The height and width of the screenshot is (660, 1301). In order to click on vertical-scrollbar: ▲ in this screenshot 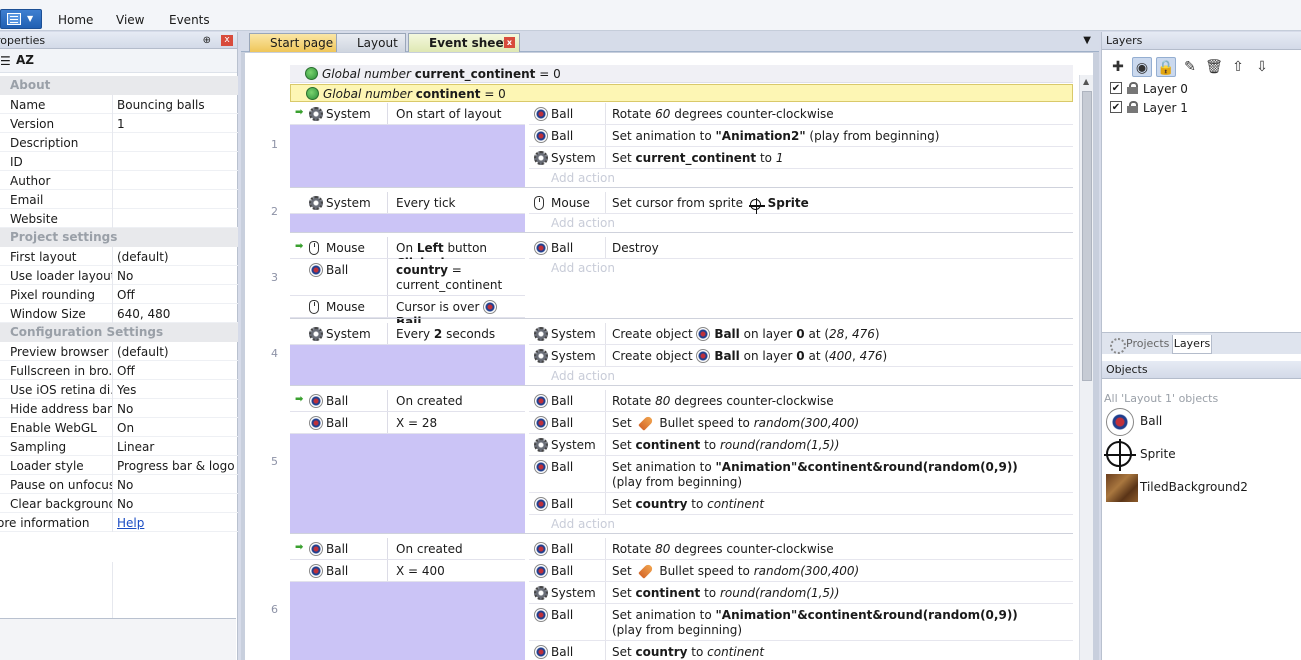, I will do `click(1086, 367)`.